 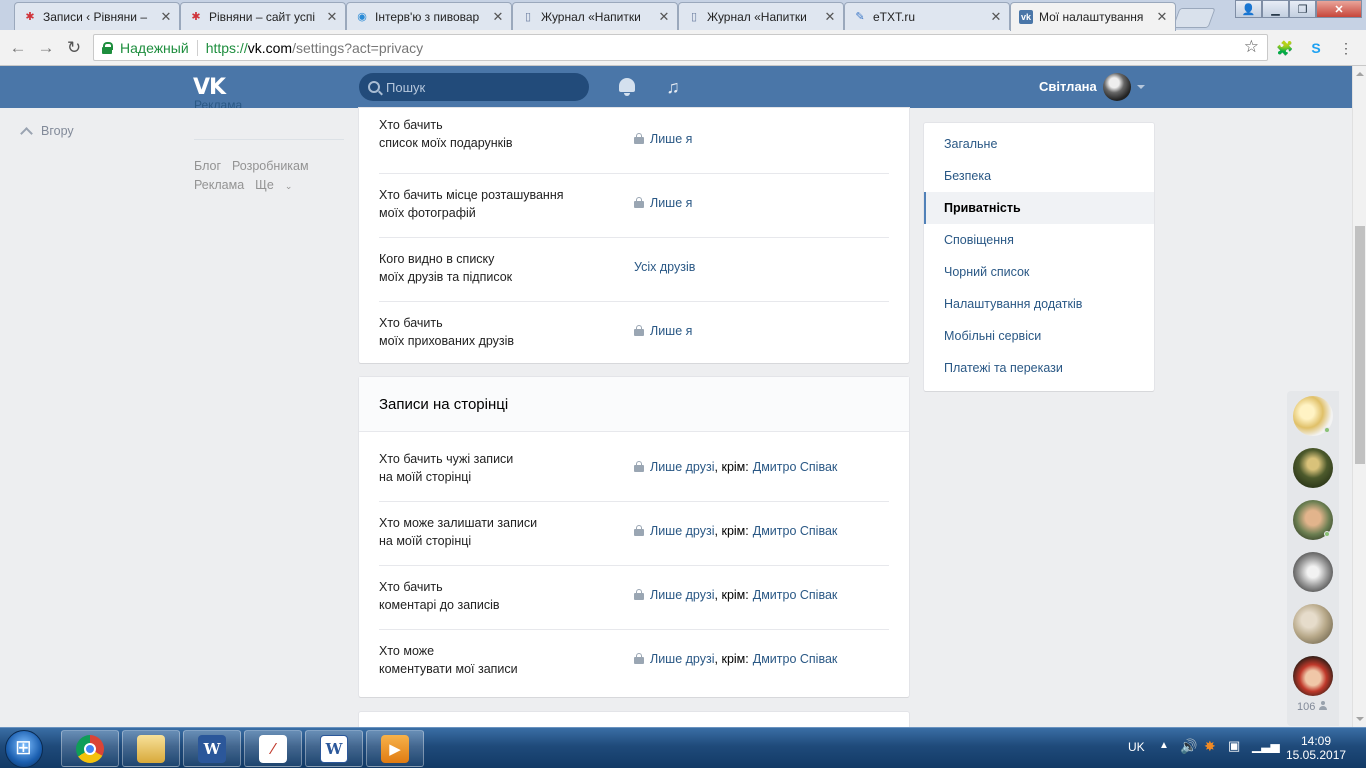 What do you see at coordinates (1039, 240) in the screenshot?
I see `nav-item-notifications: Сповіщення` at bounding box center [1039, 240].